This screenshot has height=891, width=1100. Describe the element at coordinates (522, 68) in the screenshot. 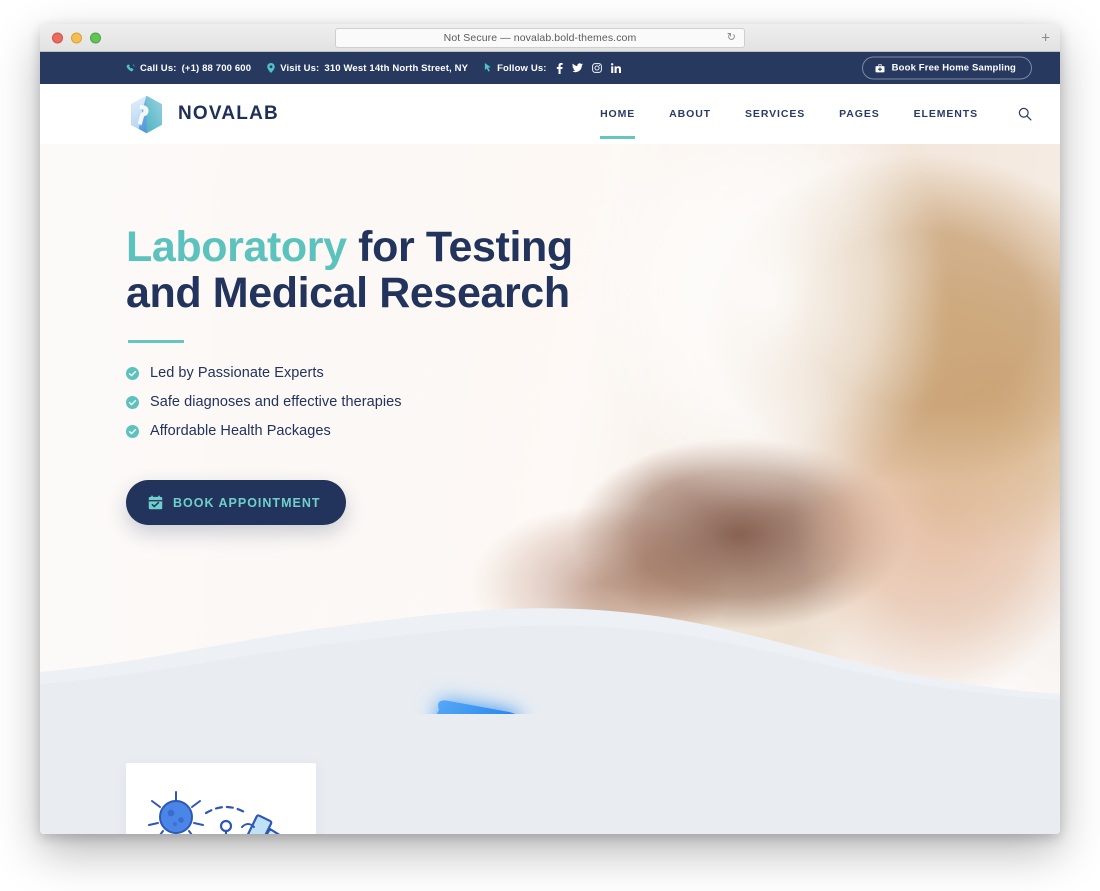

I see `follow-us-label: Follow Us:` at that location.